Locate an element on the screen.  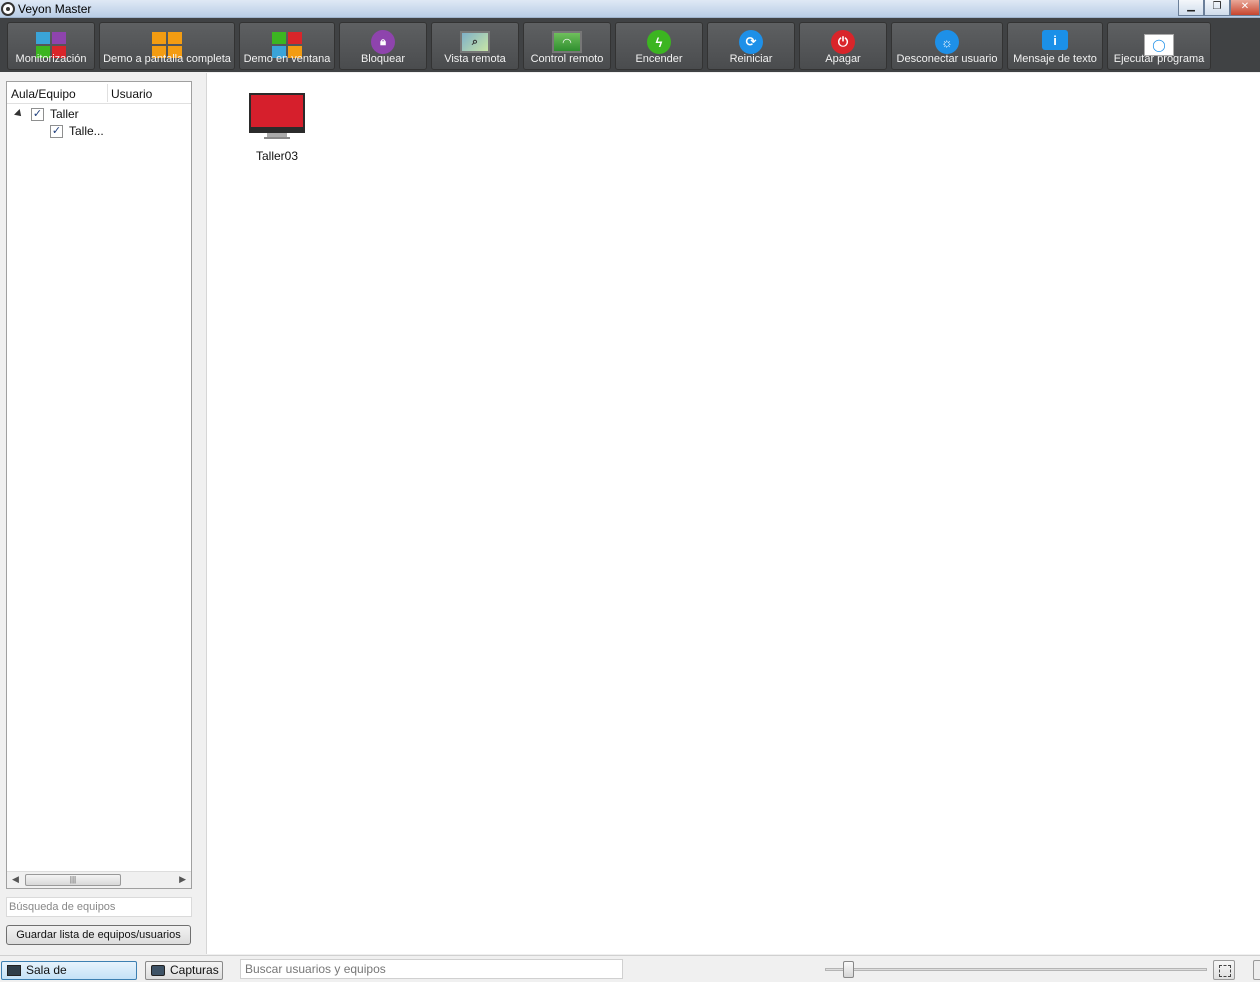
horizontal-scrollbar: ◀ ||| ▶ is located at coordinates (99, 879).